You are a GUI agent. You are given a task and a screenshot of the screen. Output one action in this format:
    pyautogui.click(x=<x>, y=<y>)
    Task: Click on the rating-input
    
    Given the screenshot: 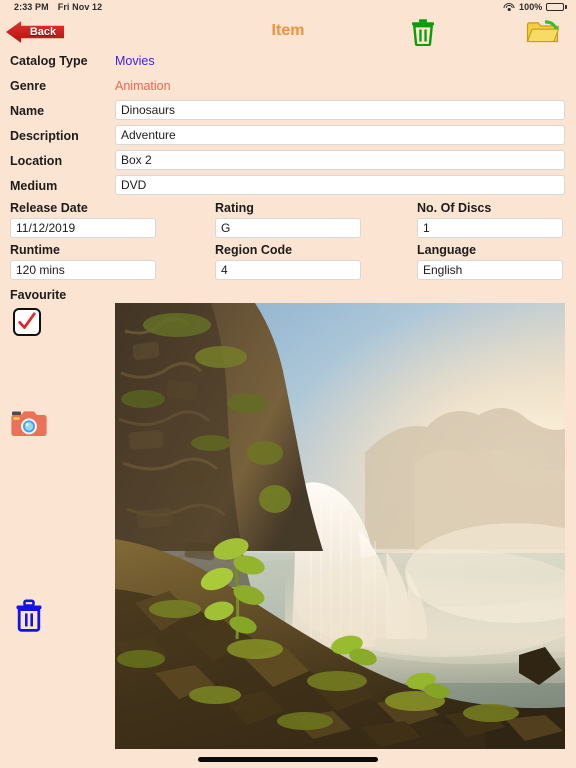 What is the action you would take?
    pyautogui.click(x=288, y=228)
    